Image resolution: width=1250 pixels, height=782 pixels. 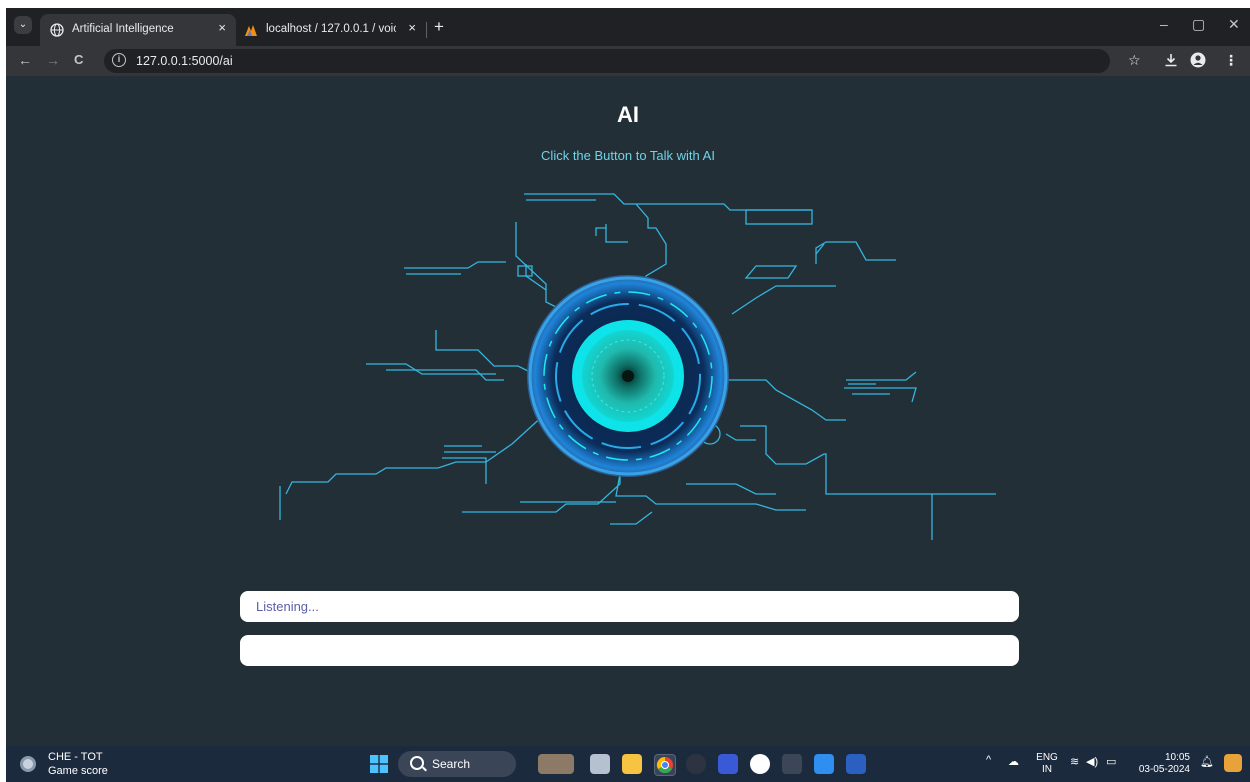 I want to click on page-title: AI, so click(x=628, y=114).